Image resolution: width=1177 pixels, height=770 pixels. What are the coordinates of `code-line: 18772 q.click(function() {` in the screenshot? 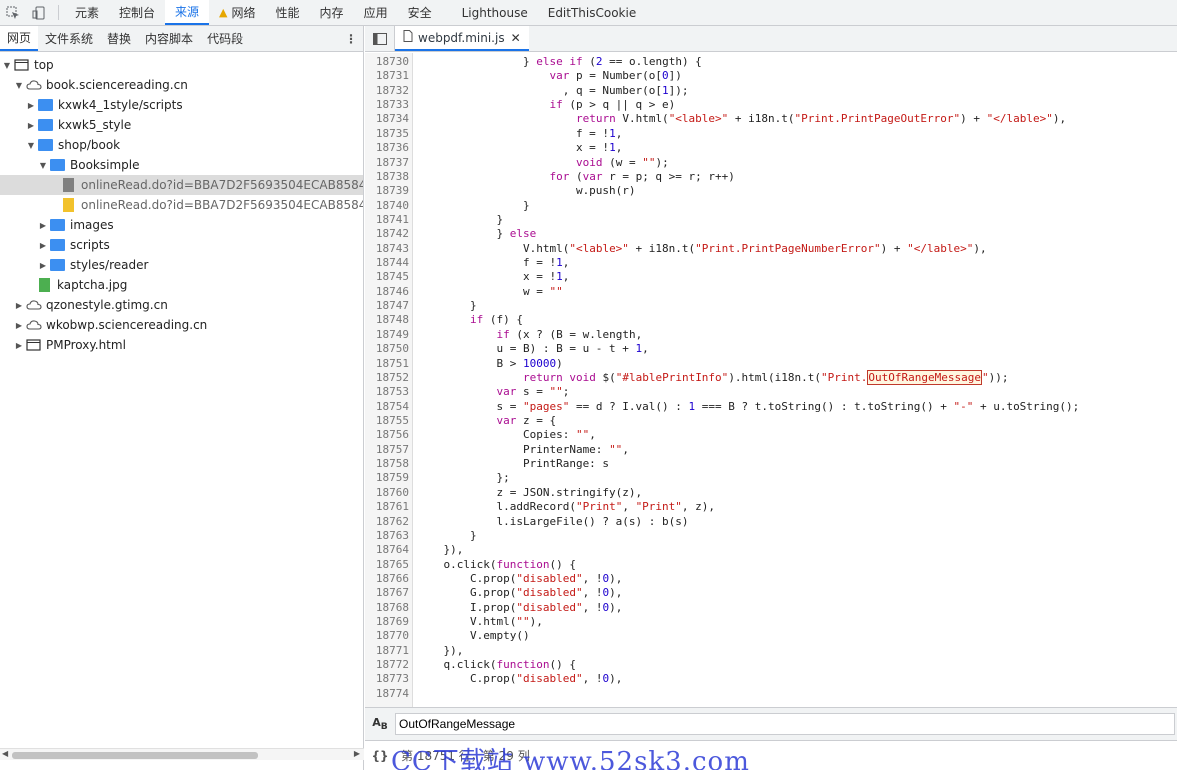 It's located at (771, 665).